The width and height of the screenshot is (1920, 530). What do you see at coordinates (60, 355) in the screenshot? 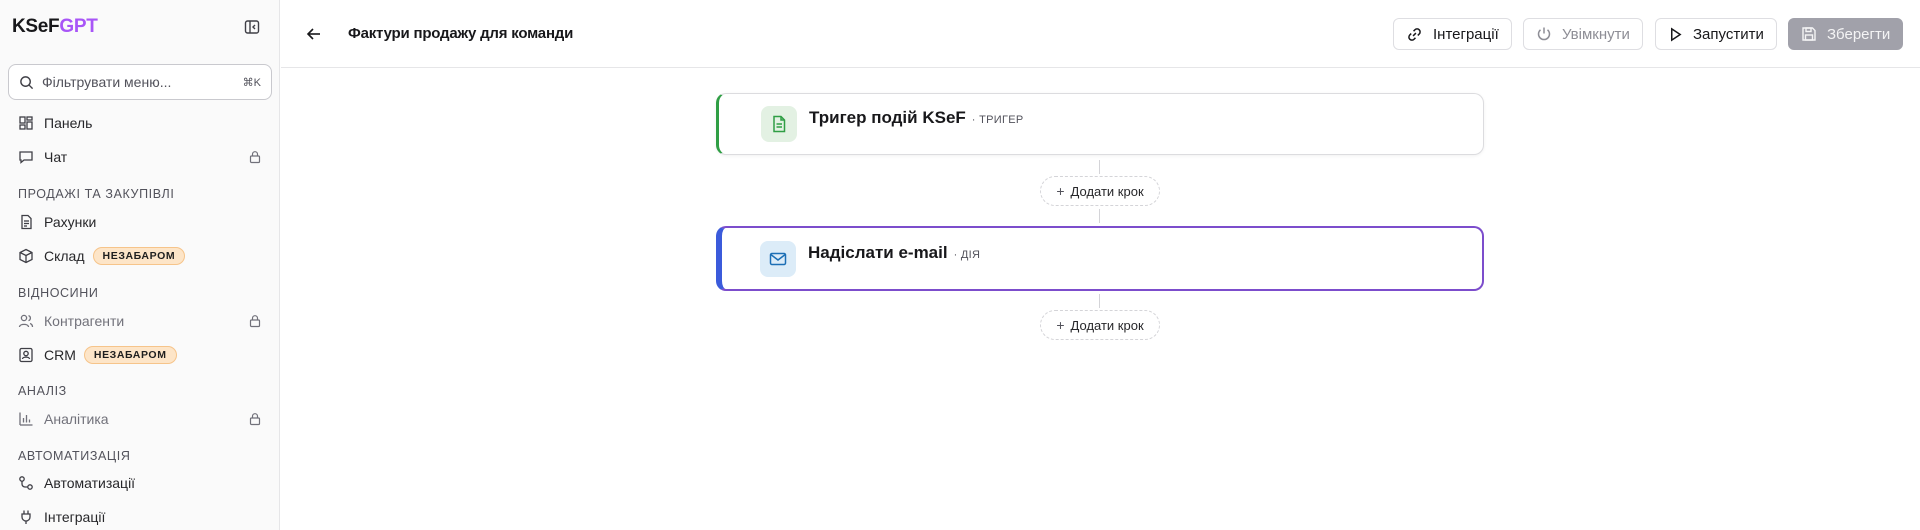
I see `sidebar-item-label: CRM` at bounding box center [60, 355].